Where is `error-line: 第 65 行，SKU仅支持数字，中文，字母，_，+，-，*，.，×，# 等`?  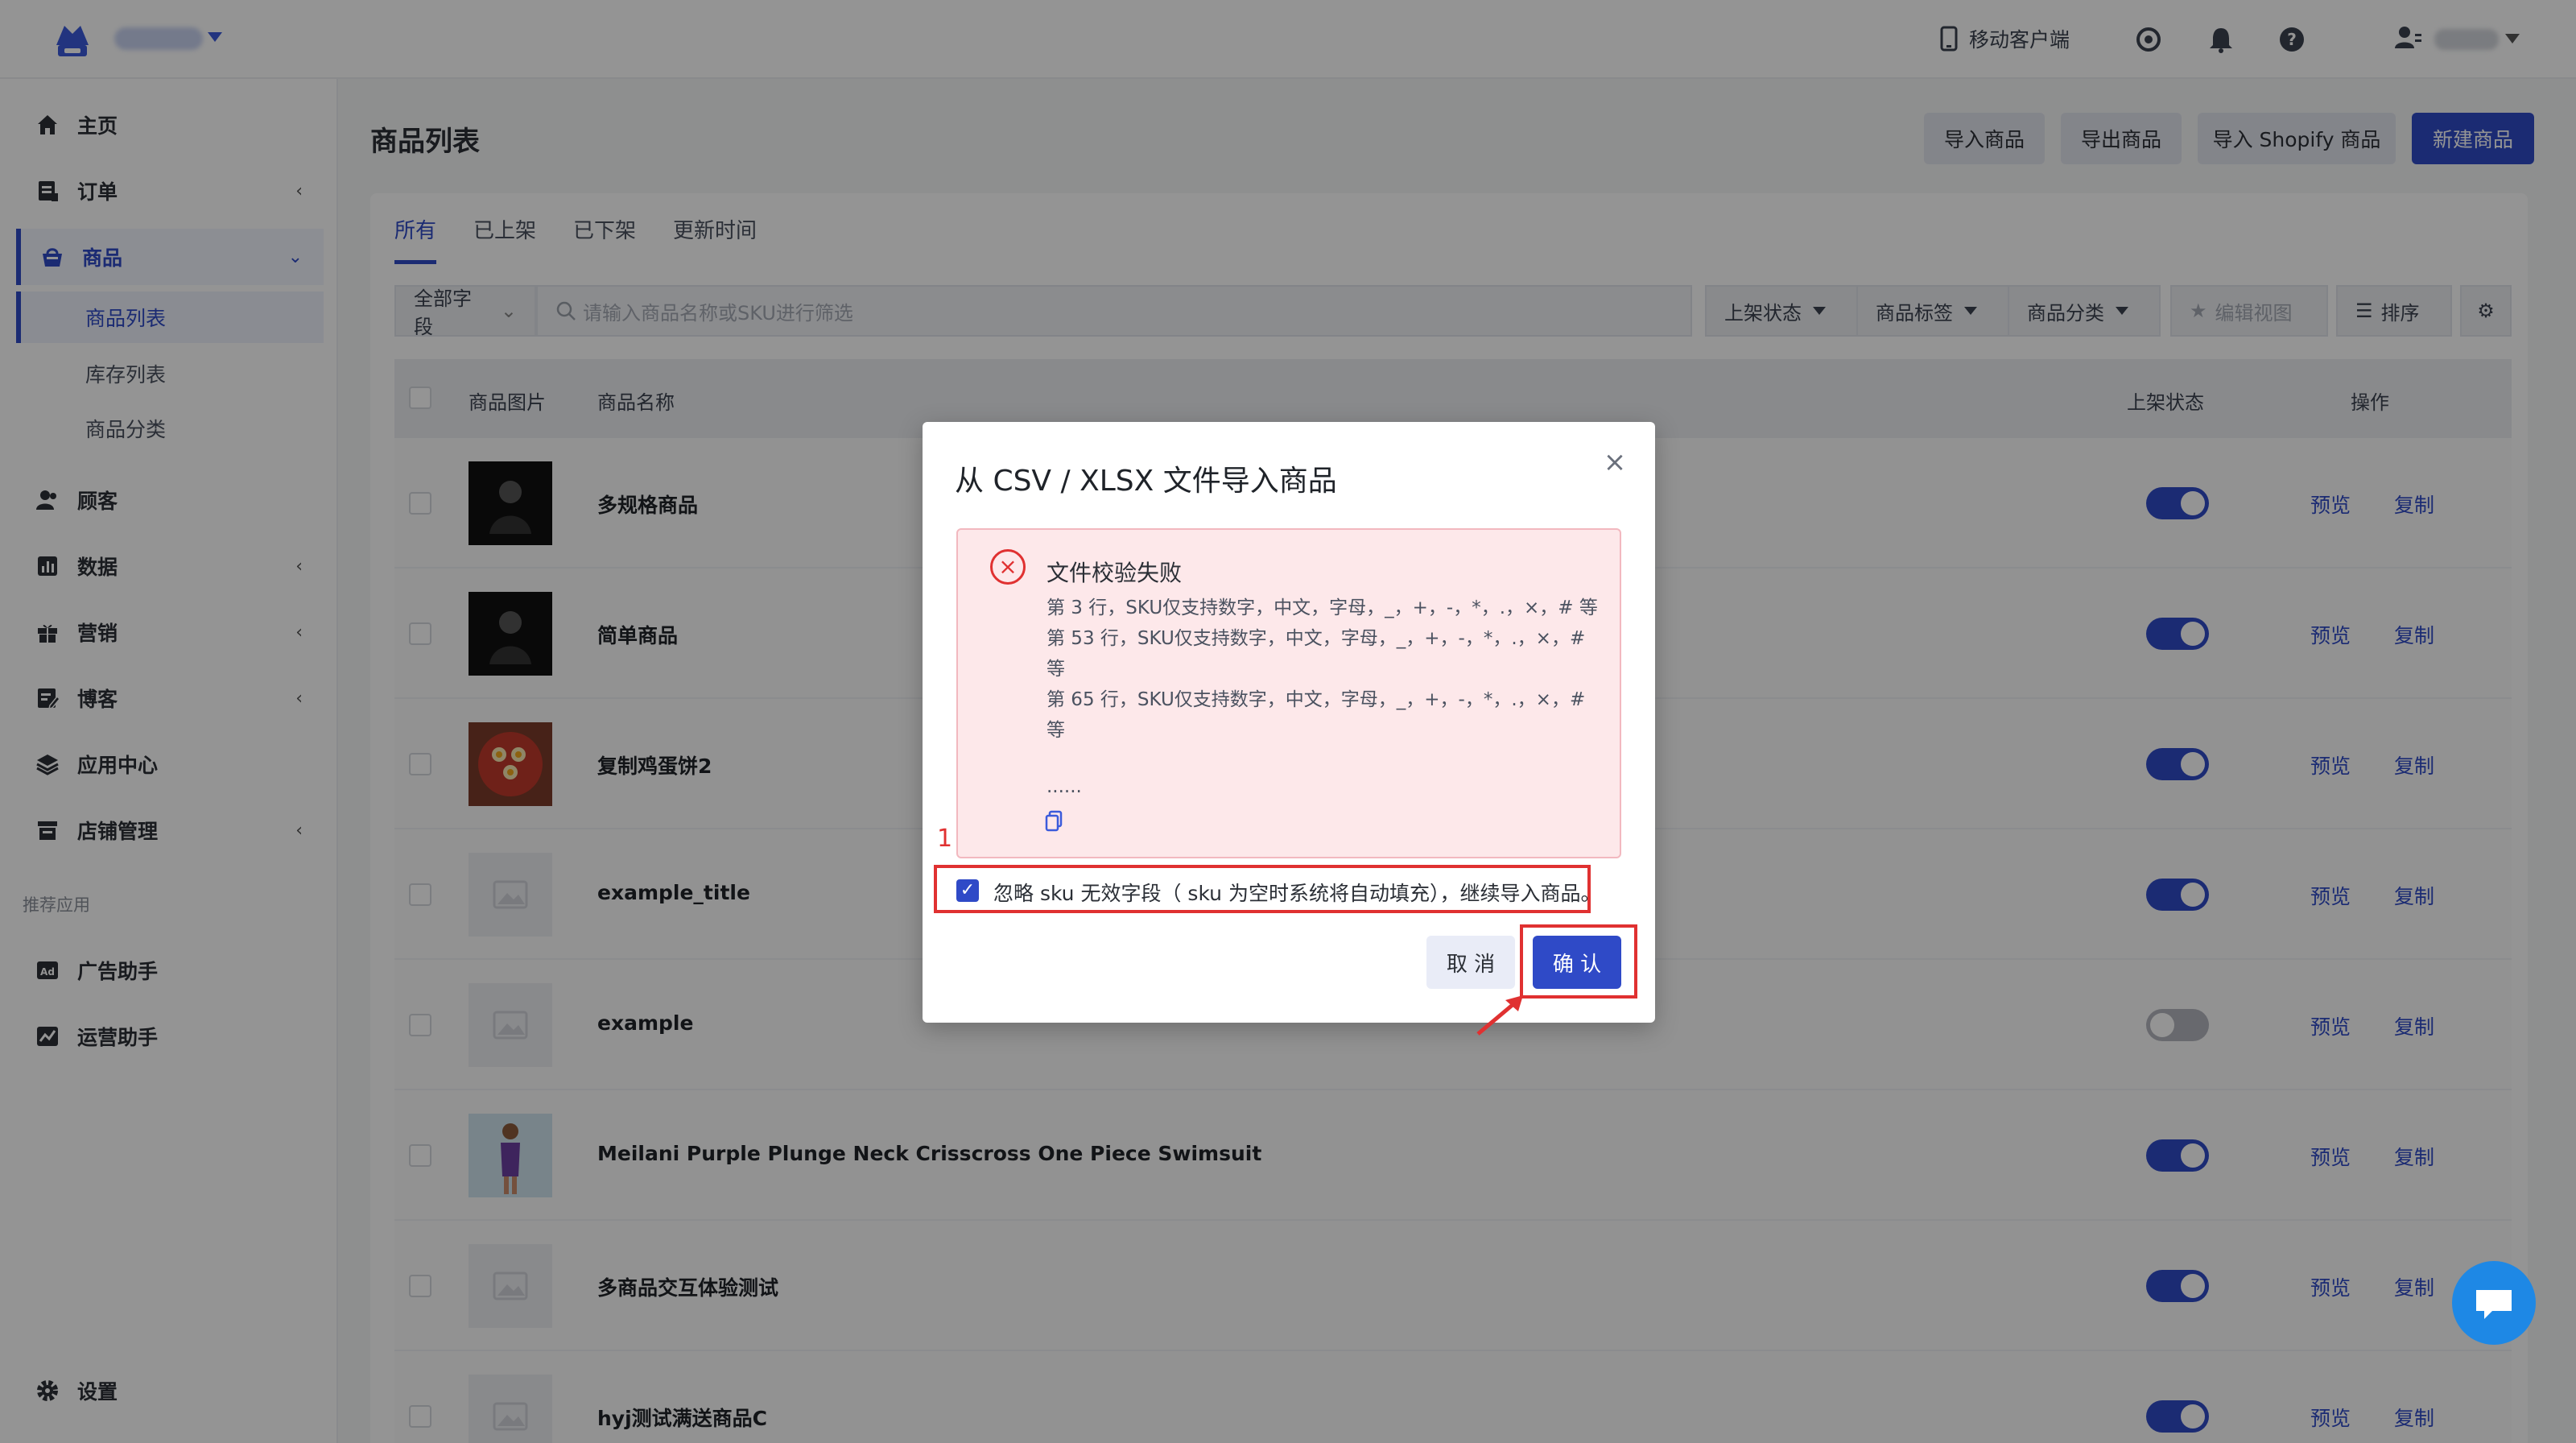 error-line: 第 65 行，SKU仅支持数字，中文，字母，_，+，-，*，.，×，# 等 is located at coordinates (1316, 715).